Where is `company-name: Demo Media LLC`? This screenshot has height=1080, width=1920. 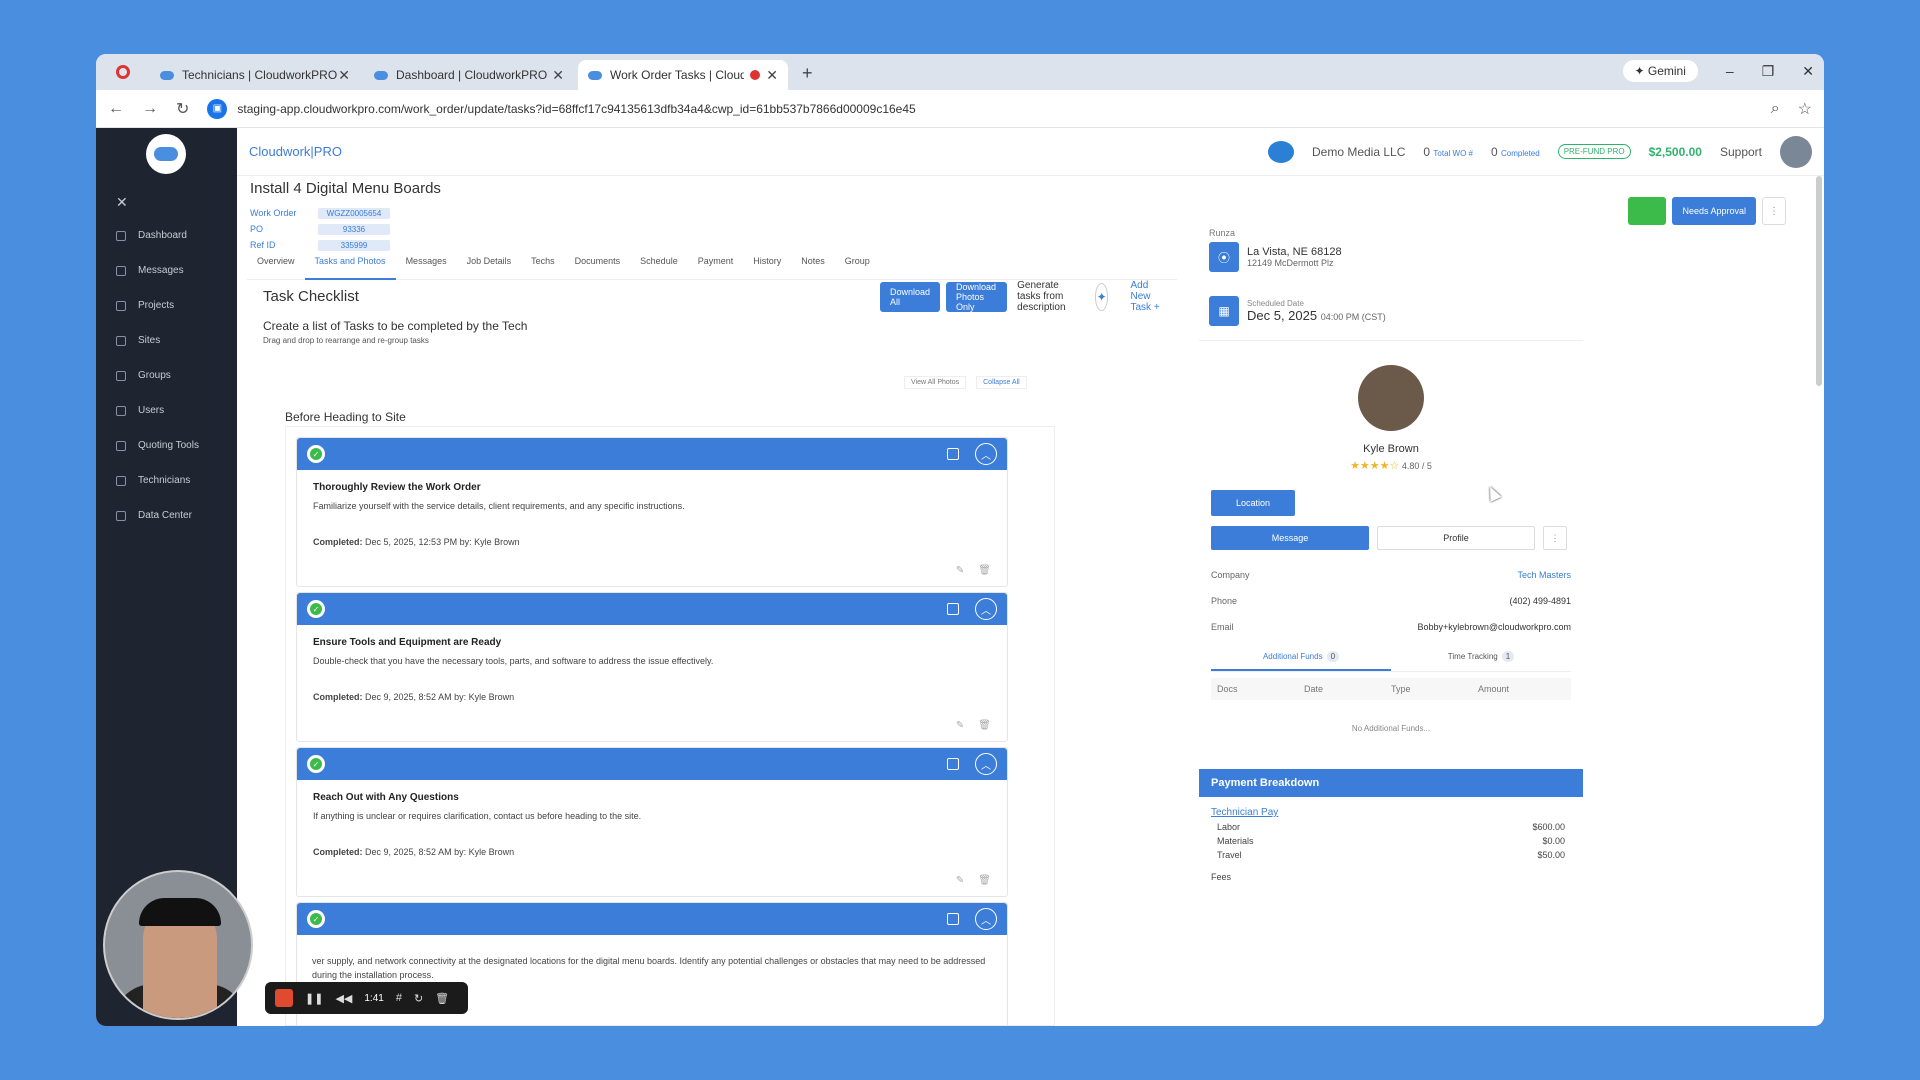
company-name: Demo Media LLC is located at coordinates (1358, 152).